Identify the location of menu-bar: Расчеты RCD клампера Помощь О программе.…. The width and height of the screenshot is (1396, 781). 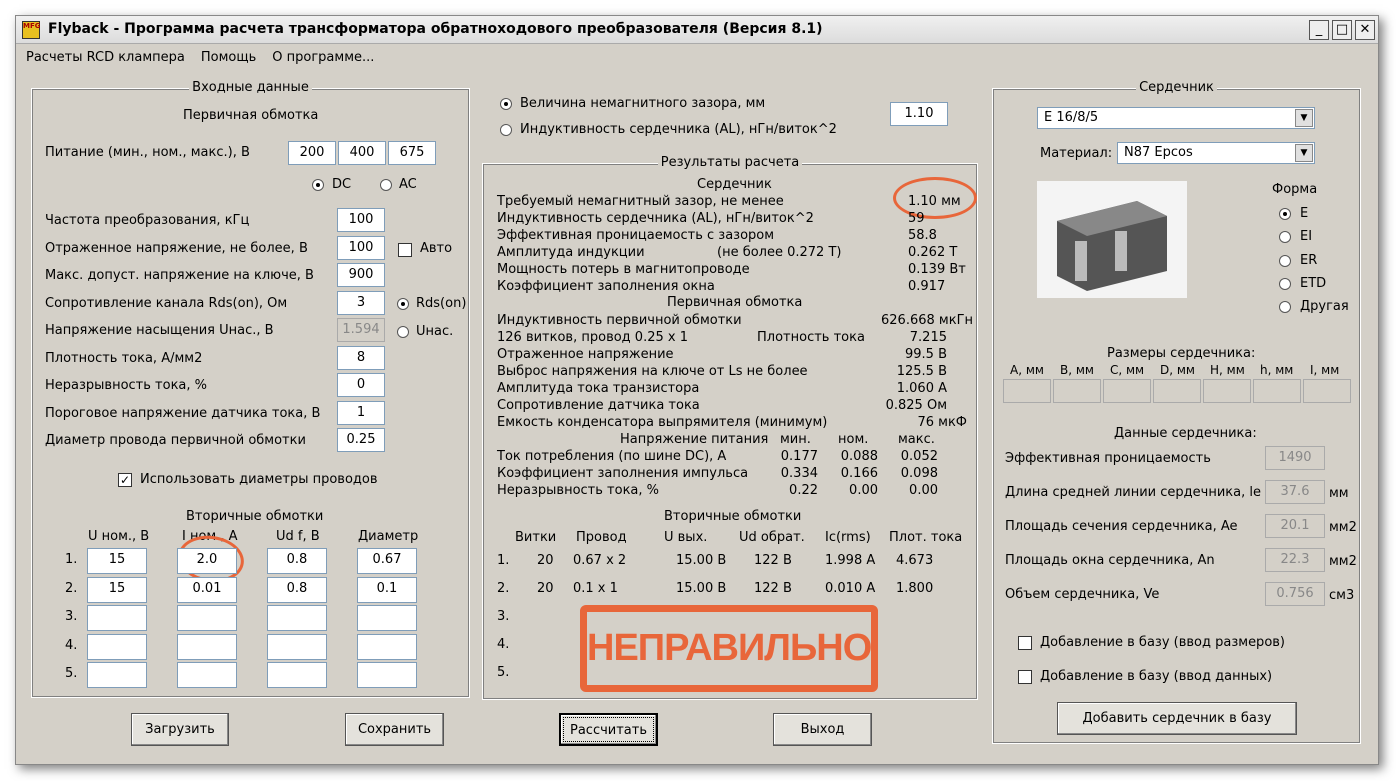
(200, 57).